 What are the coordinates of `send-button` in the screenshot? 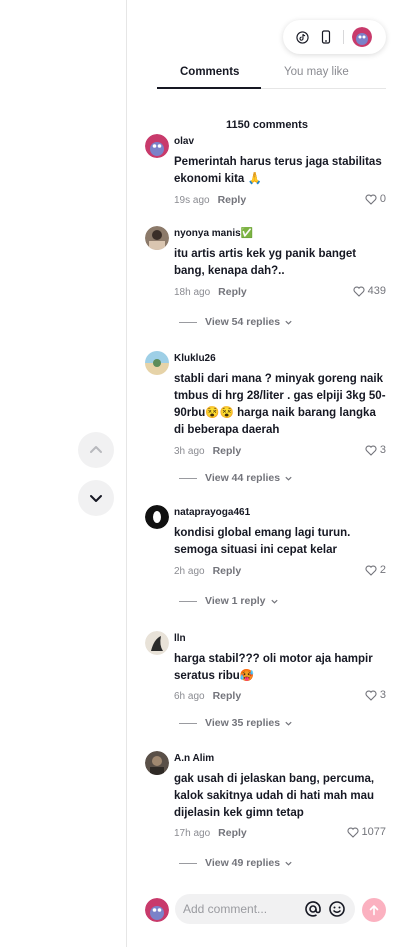 It's located at (374, 910).